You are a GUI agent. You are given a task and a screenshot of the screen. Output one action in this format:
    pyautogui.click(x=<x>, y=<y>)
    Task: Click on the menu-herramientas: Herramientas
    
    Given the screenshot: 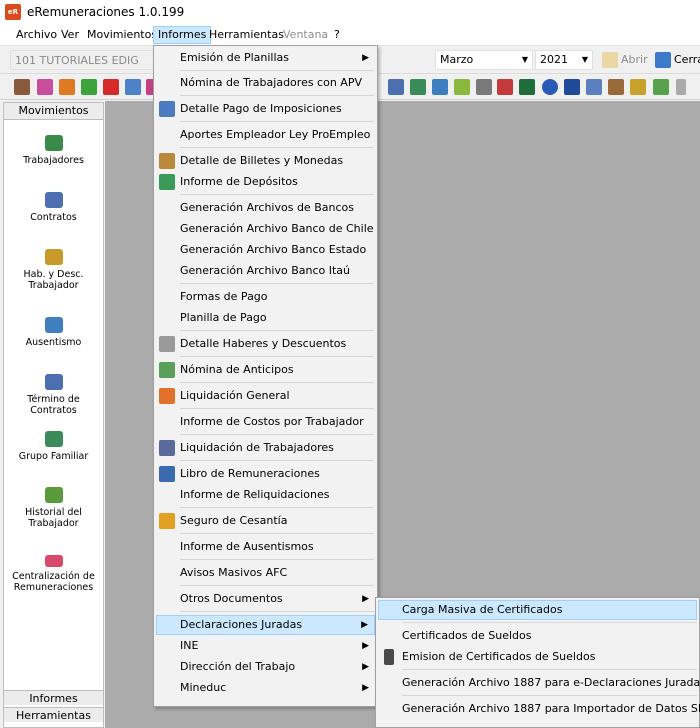 What is the action you would take?
    pyautogui.click(x=246, y=35)
    